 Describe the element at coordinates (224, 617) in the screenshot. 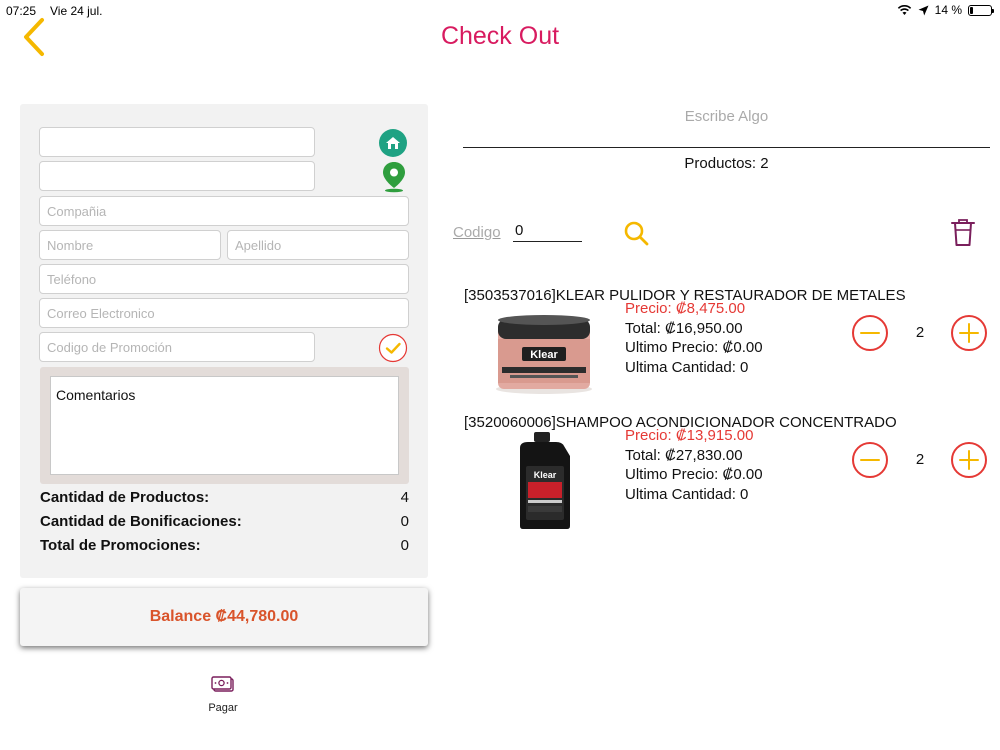

I see `balance-button: Balance ₡44,780.00` at that location.